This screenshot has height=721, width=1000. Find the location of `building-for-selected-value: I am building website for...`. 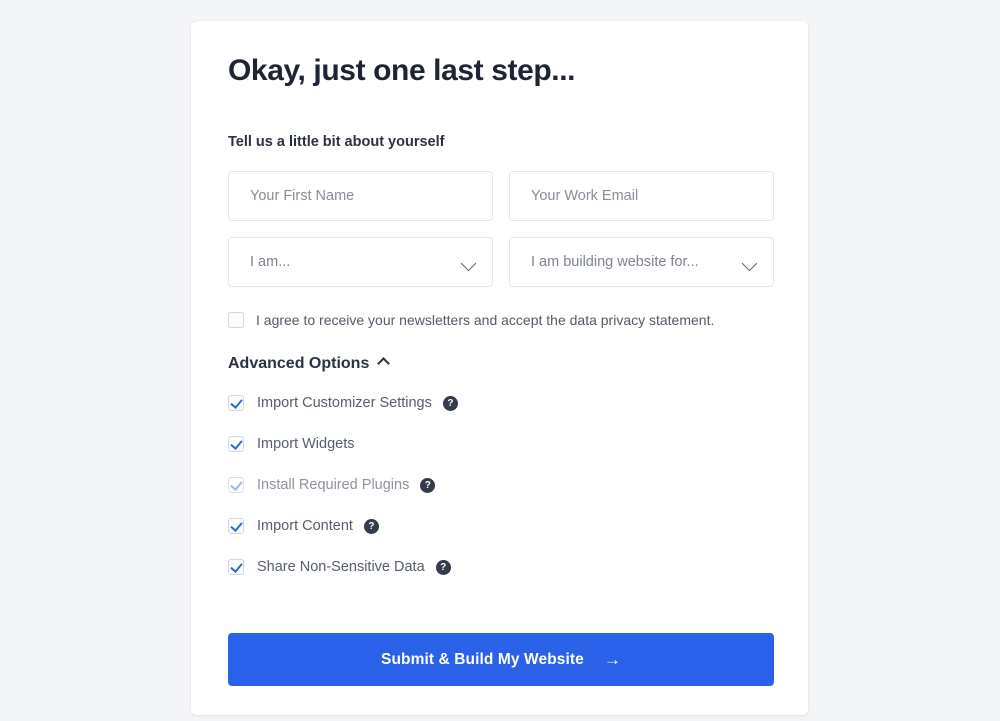

building-for-selected-value: I am building website for... is located at coordinates (615, 262).